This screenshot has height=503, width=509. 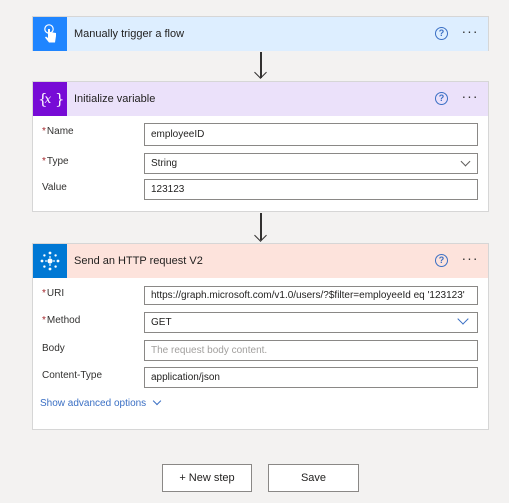 I want to click on save-button: Save, so click(x=313, y=478).